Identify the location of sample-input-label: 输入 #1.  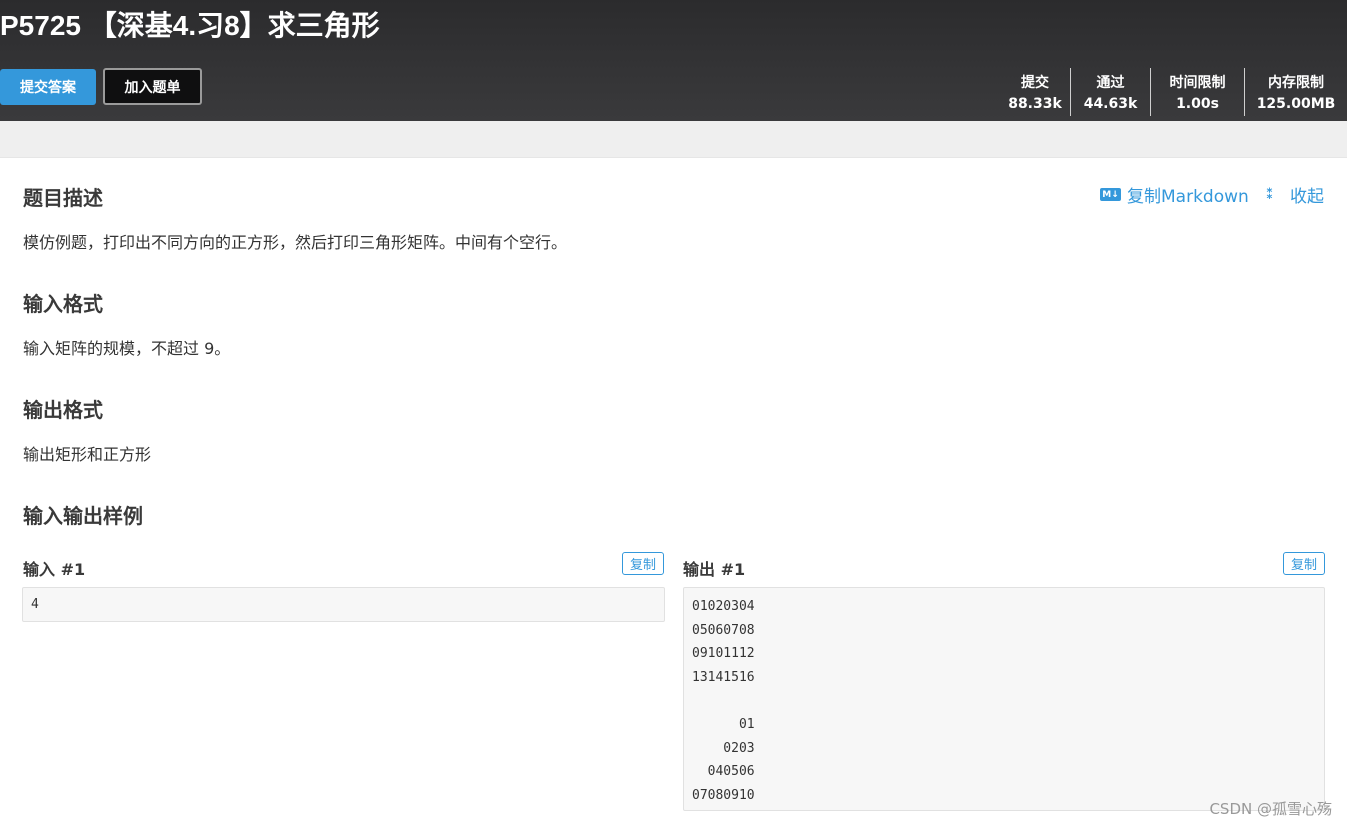
(54, 569).